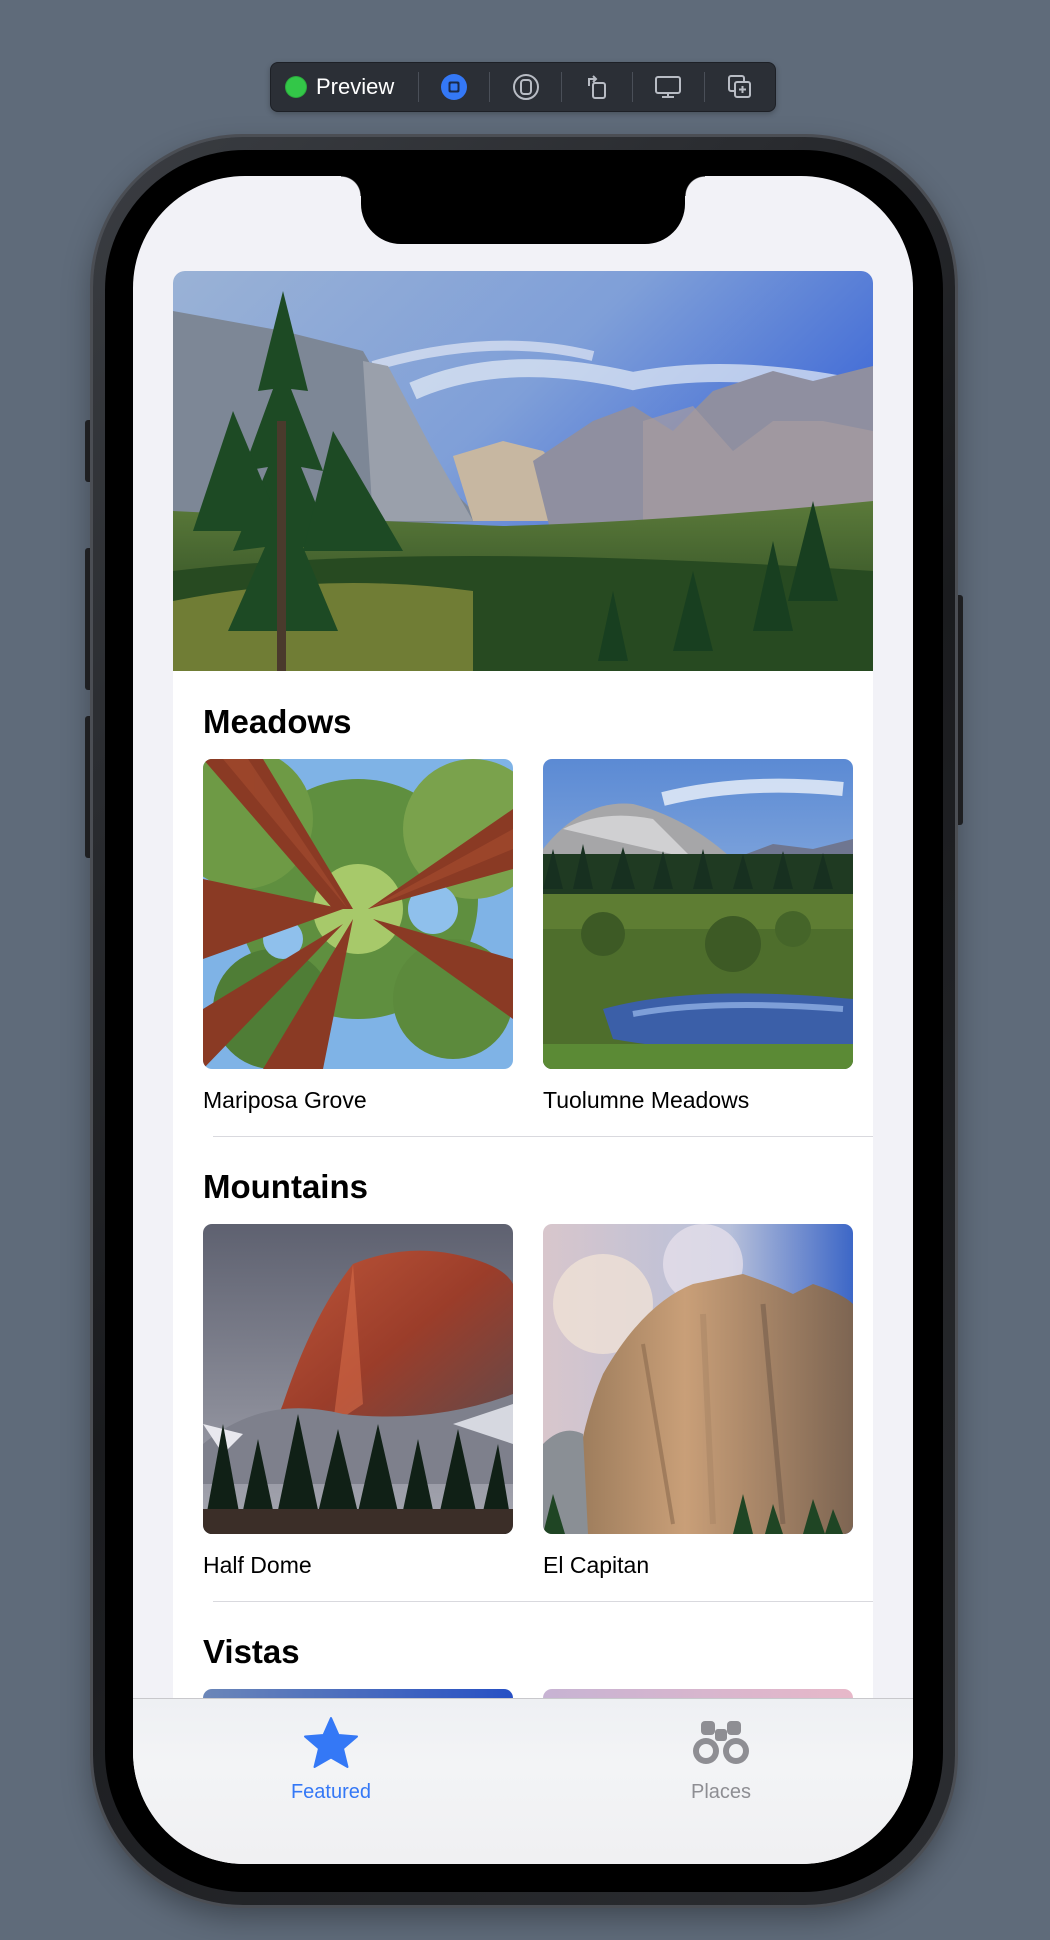  Describe the element at coordinates (331, 1792) in the screenshot. I see `tab-label: Featured` at that location.